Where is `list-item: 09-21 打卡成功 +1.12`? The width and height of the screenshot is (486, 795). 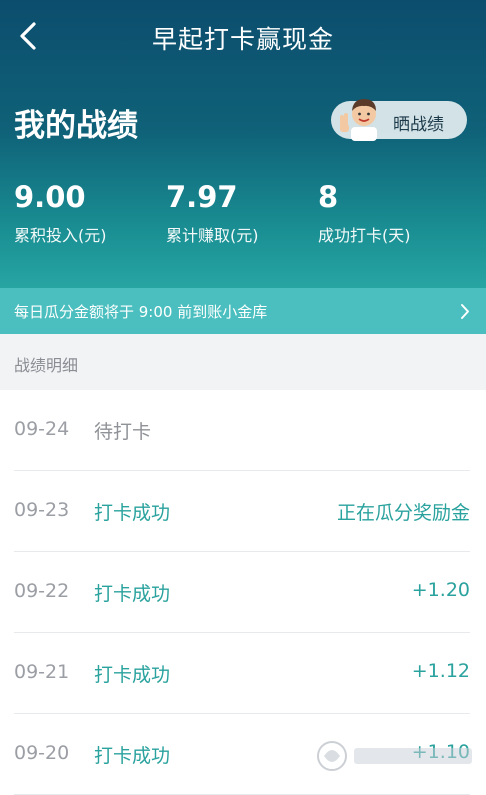
list-item: 09-21 打卡成功 +1.12 is located at coordinates (243, 673).